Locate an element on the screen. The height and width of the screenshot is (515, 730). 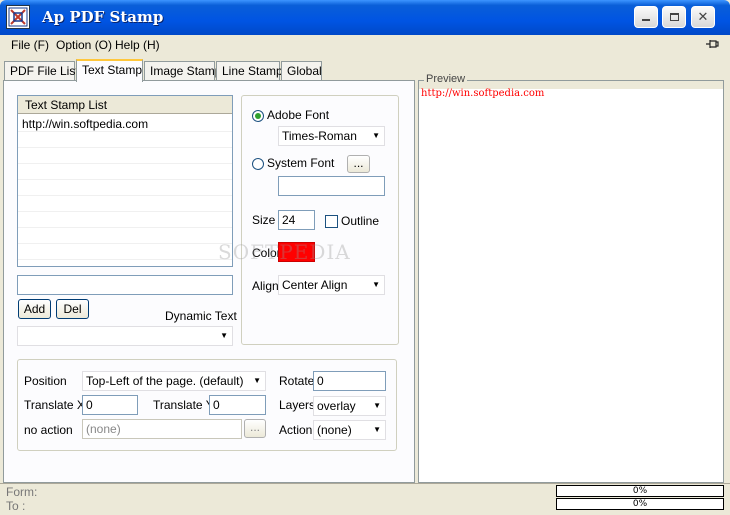
system-font-input is located at coordinates (331, 186).